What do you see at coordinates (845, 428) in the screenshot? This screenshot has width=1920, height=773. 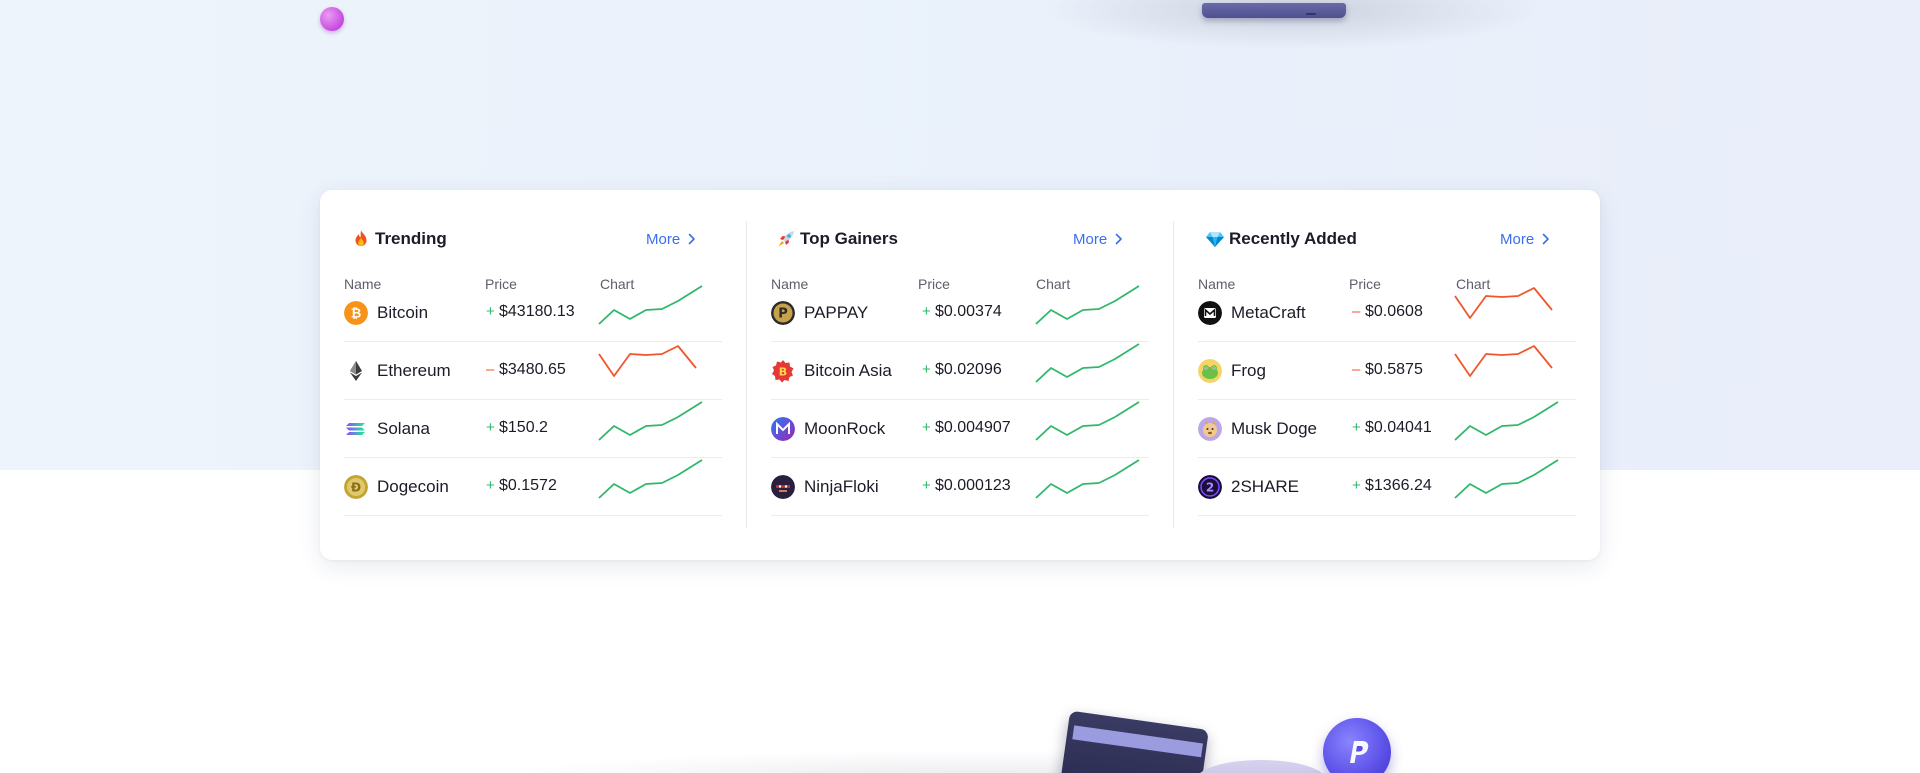 I see `coin-name: MoonRock` at bounding box center [845, 428].